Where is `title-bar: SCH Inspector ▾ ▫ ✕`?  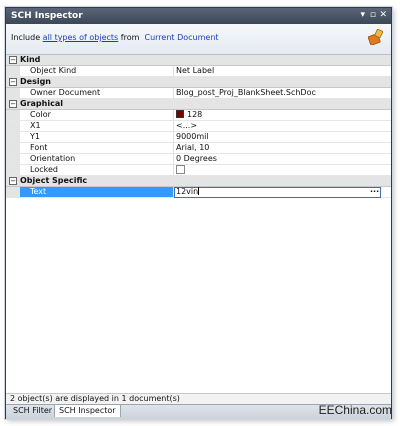 title-bar: SCH Inspector ▾ ▫ ✕ is located at coordinates (198, 16).